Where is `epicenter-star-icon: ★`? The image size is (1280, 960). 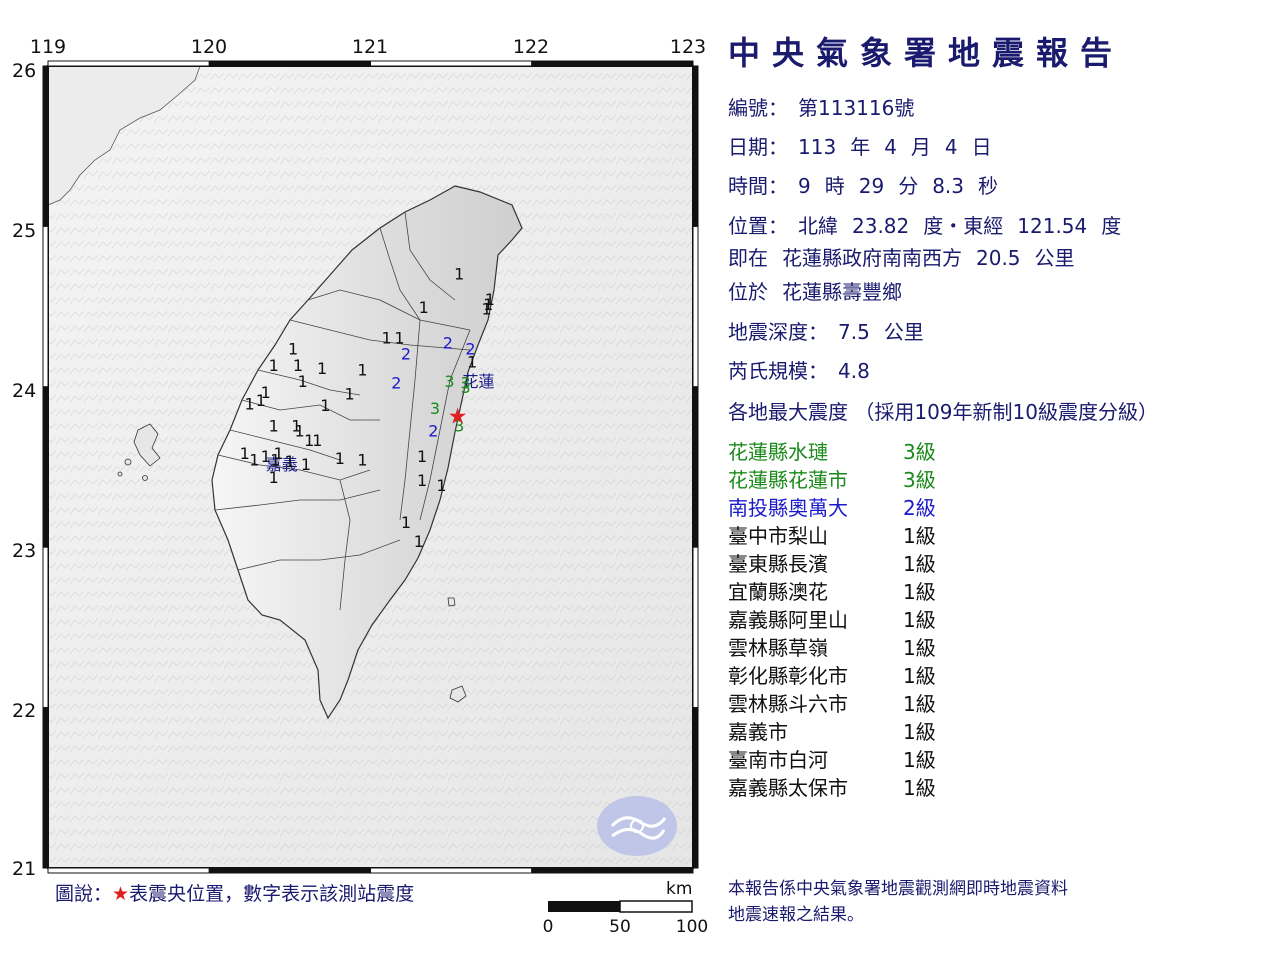
epicenter-star-icon: ★ is located at coordinates (458, 417).